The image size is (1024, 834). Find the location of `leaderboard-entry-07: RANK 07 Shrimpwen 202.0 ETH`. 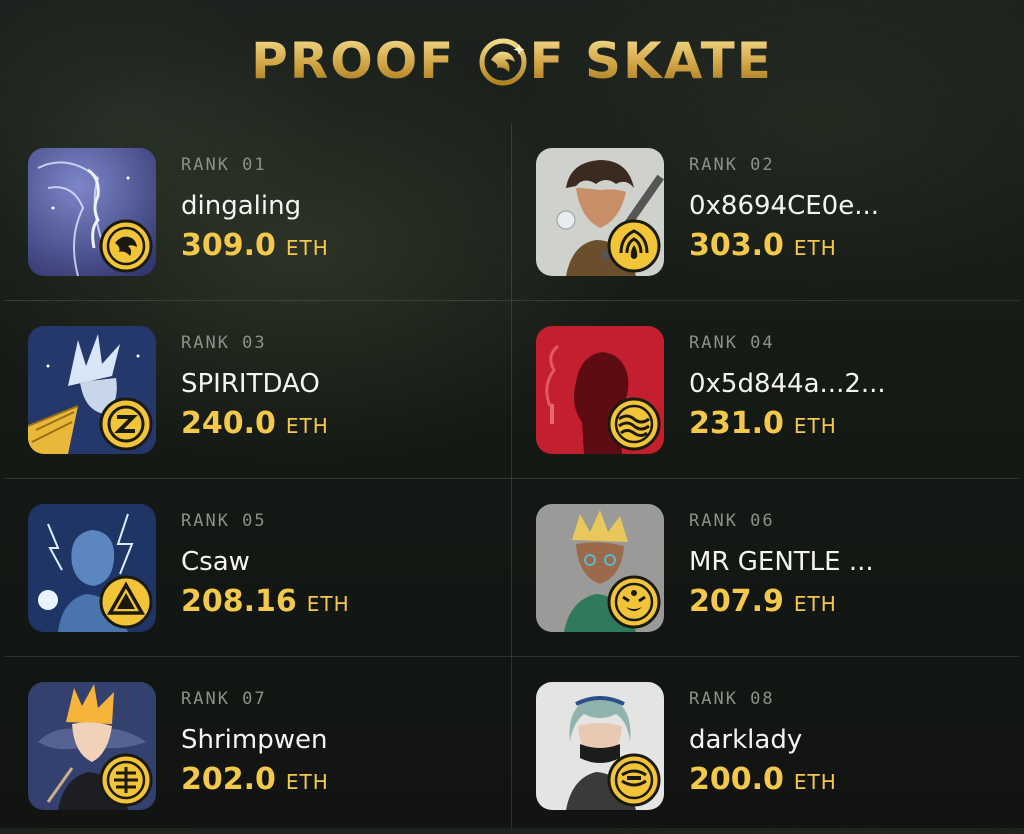

leaderboard-entry-07: RANK 07 Shrimpwen 202.0 ETH is located at coordinates (250, 746).